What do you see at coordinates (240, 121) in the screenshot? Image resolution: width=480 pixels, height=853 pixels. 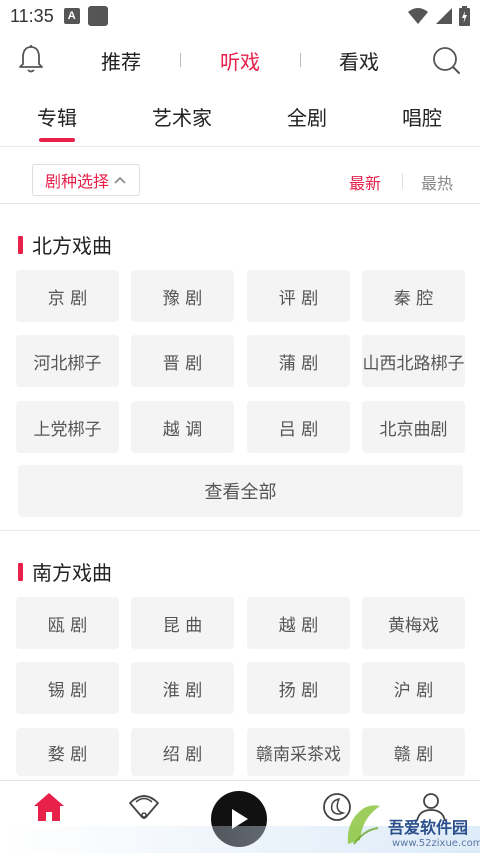 I see `sub-tabs: 专辑 艺术家 全剧 唱腔` at bounding box center [240, 121].